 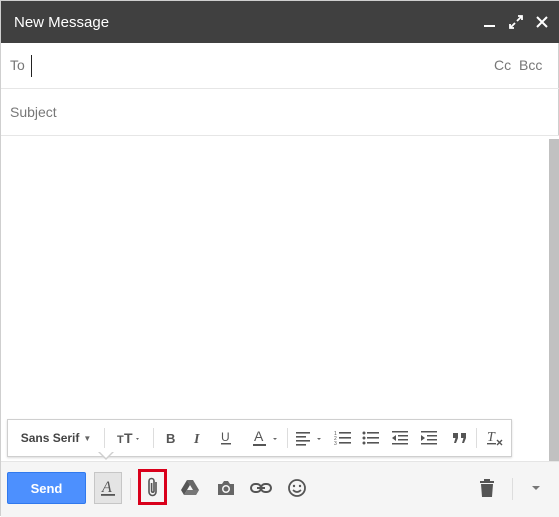 I want to click on pop-out-icon, so click(x=516, y=22).